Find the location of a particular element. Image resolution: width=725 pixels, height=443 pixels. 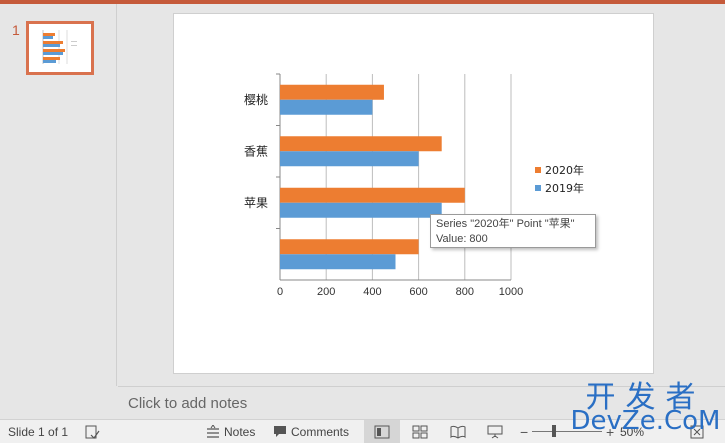

chart-tooltip: Series "2020年" Point "苹果" Value: 800 is located at coordinates (513, 231).